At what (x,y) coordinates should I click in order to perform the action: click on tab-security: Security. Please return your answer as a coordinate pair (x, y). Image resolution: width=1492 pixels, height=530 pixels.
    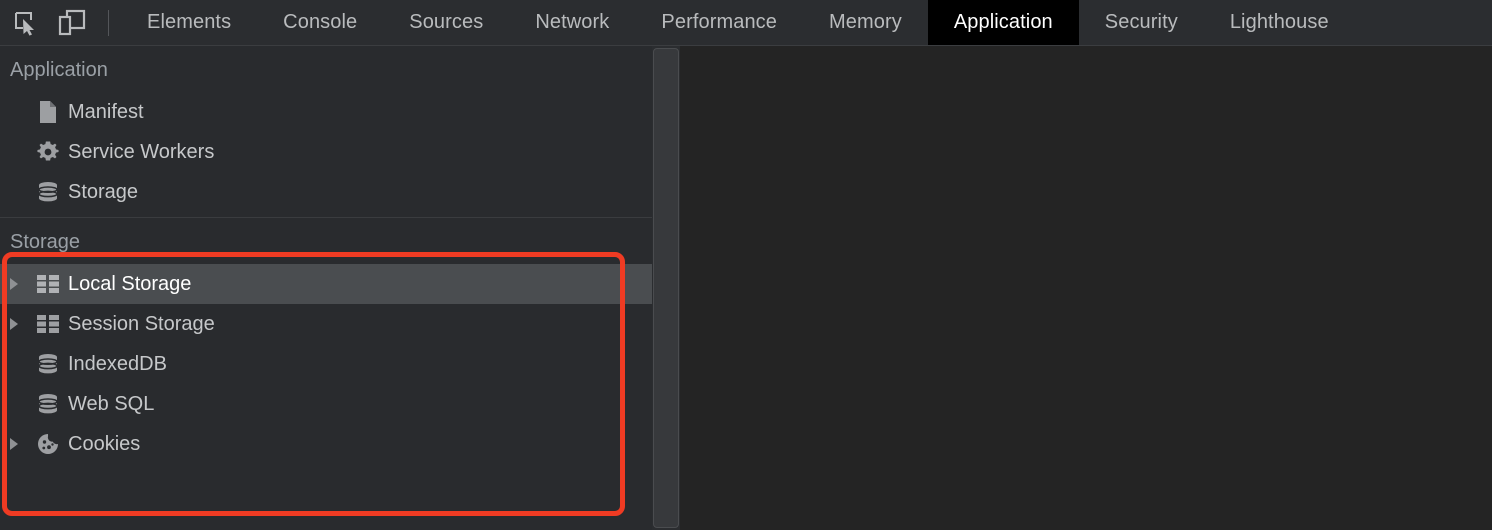
    Looking at the image, I should click on (1141, 22).